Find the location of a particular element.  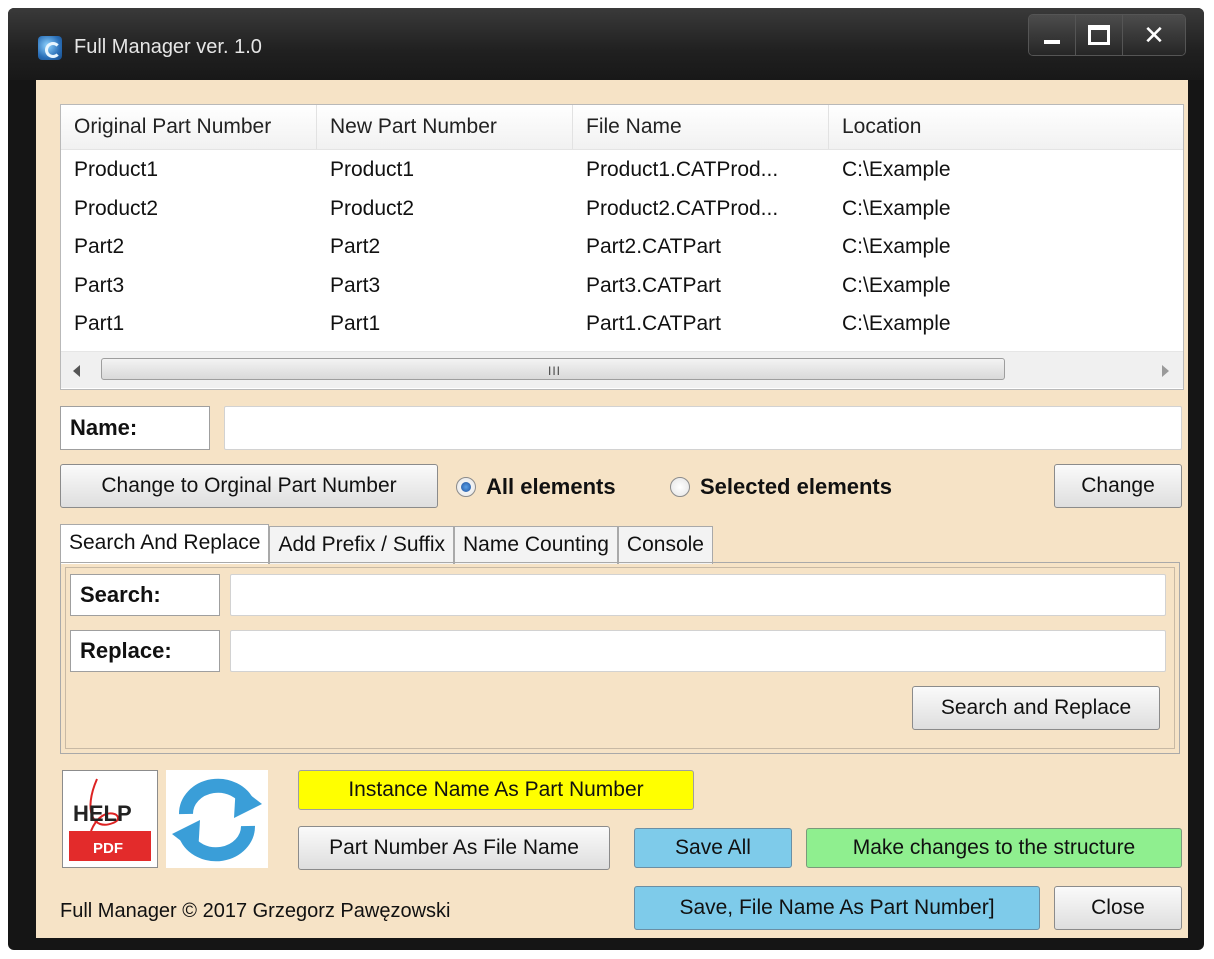

tab-name-counting: Name Counting is located at coordinates (536, 545).